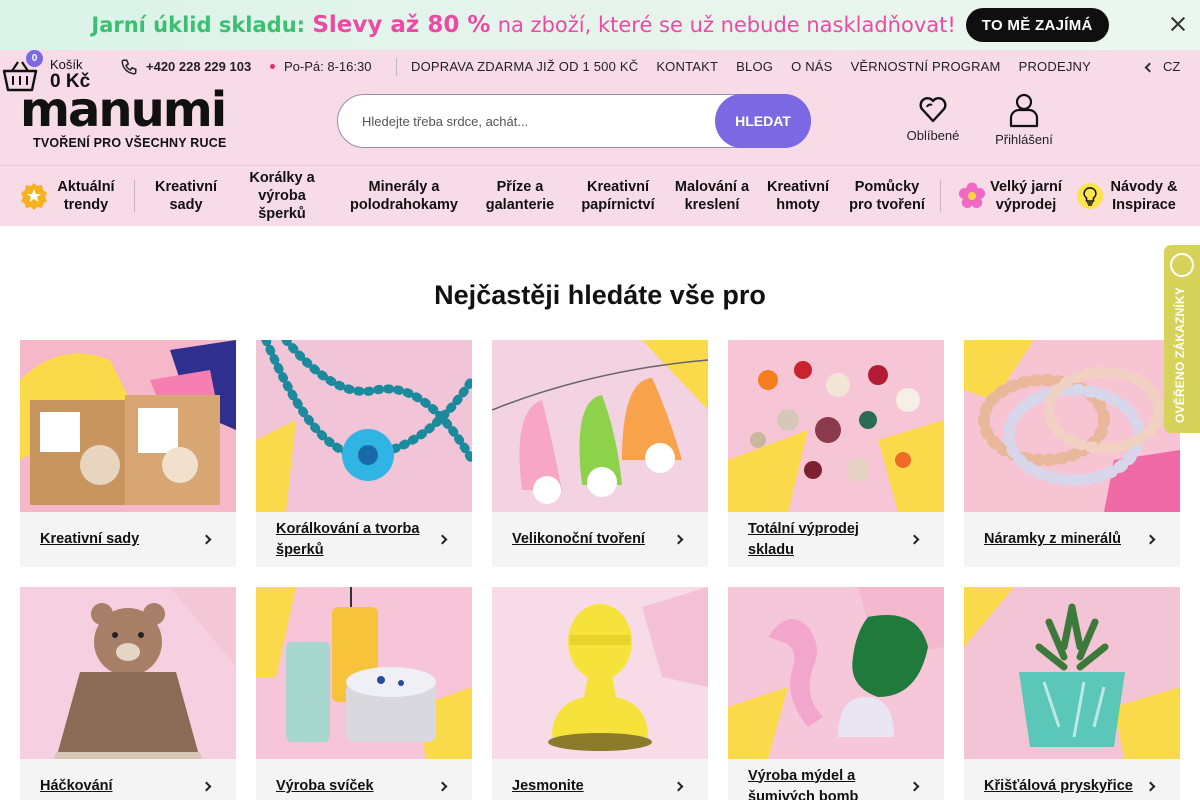  I want to click on lightbulb-icon, so click(1090, 196).